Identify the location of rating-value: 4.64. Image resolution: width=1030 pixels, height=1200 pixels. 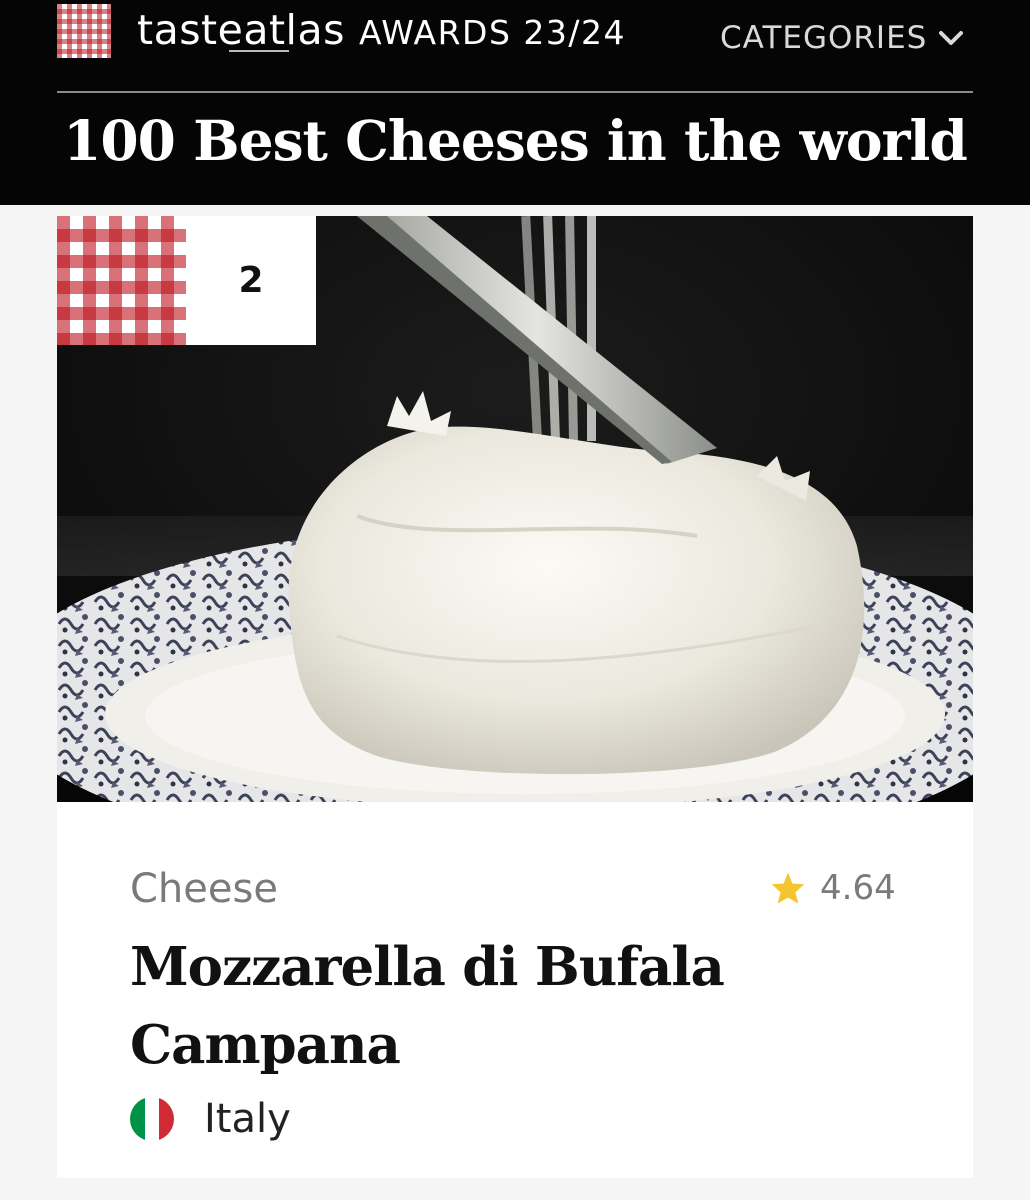
(858, 888).